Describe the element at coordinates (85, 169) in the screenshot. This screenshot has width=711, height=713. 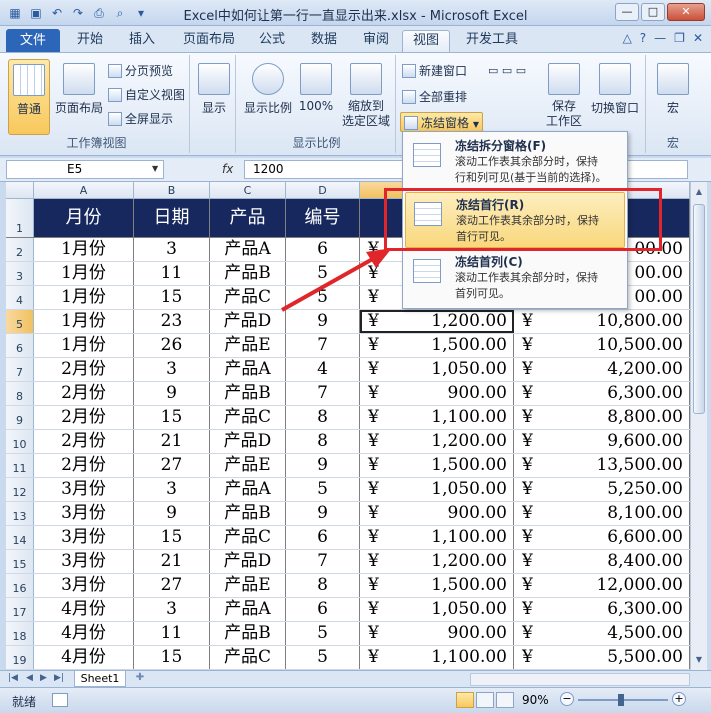
I see `name-box: E5` at that location.